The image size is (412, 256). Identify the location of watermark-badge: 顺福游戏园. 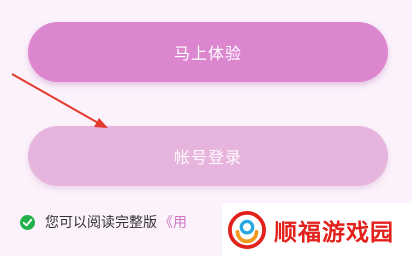
(317, 229).